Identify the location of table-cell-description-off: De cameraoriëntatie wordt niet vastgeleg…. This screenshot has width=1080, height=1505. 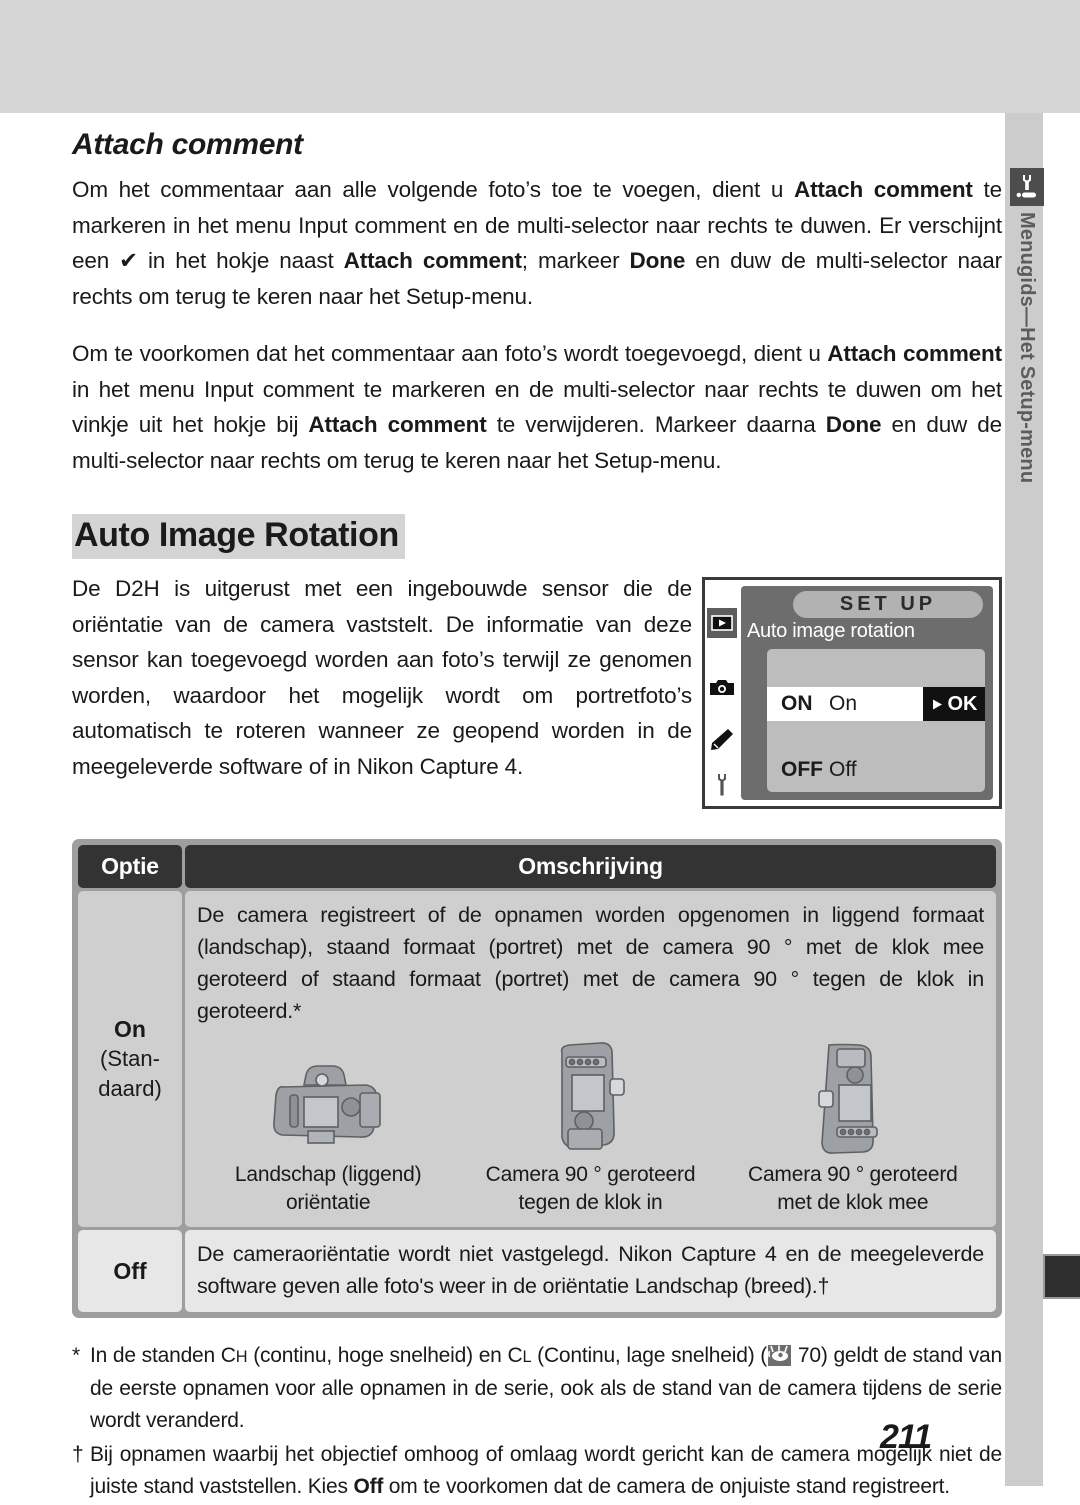
(590, 1271).